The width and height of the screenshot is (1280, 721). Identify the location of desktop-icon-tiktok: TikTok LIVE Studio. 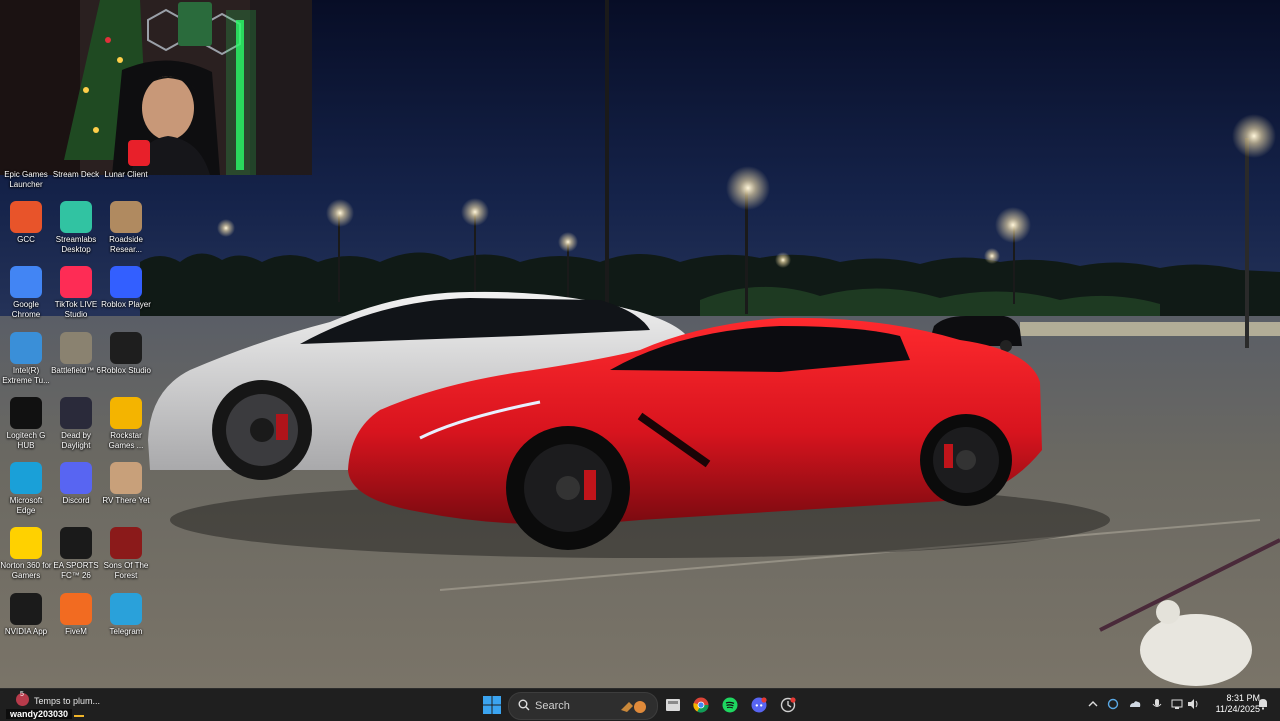
(76, 292).